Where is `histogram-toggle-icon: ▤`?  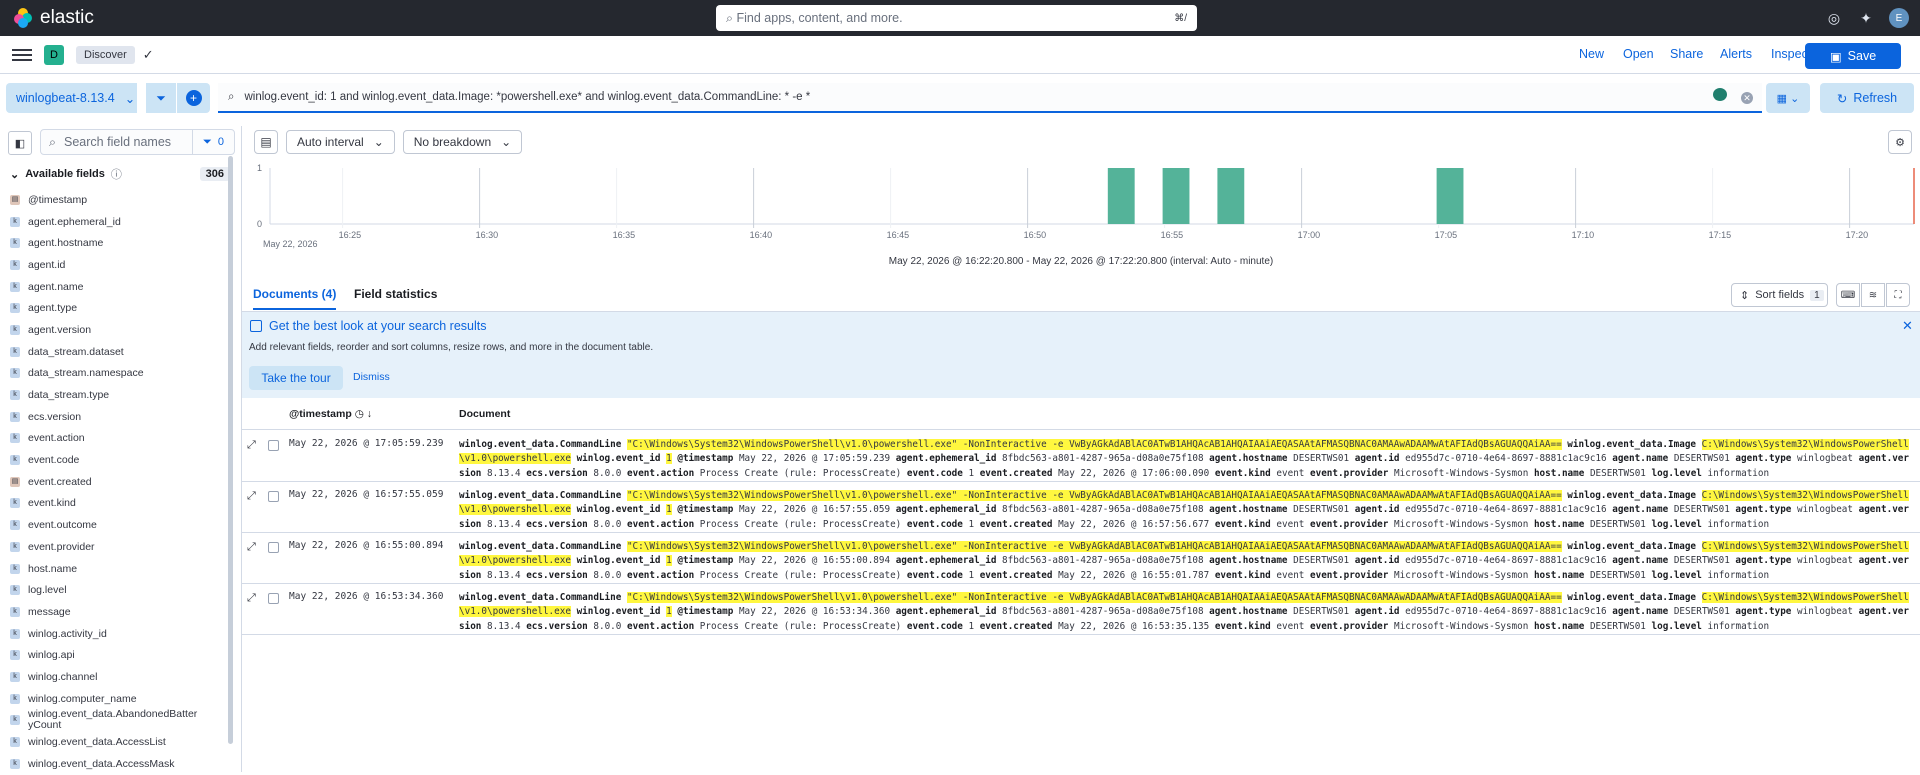 histogram-toggle-icon: ▤ is located at coordinates (266, 142).